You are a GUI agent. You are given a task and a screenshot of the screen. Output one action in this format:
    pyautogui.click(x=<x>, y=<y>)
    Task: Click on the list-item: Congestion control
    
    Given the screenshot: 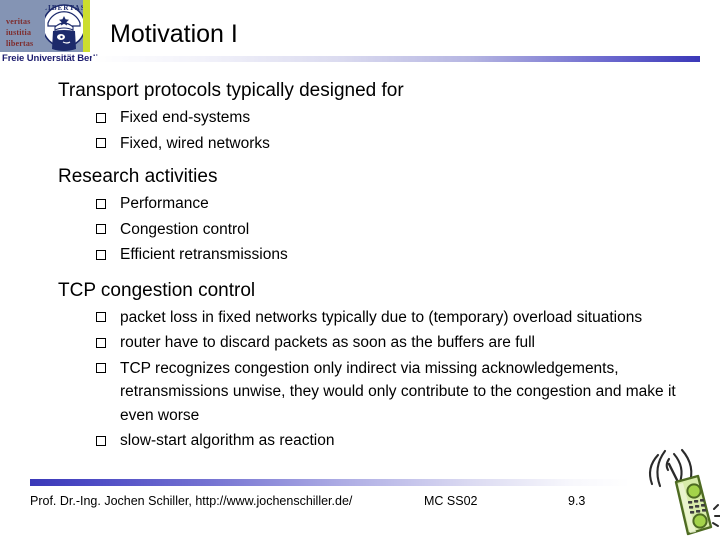 What is the action you would take?
    pyautogui.click(x=360, y=230)
    